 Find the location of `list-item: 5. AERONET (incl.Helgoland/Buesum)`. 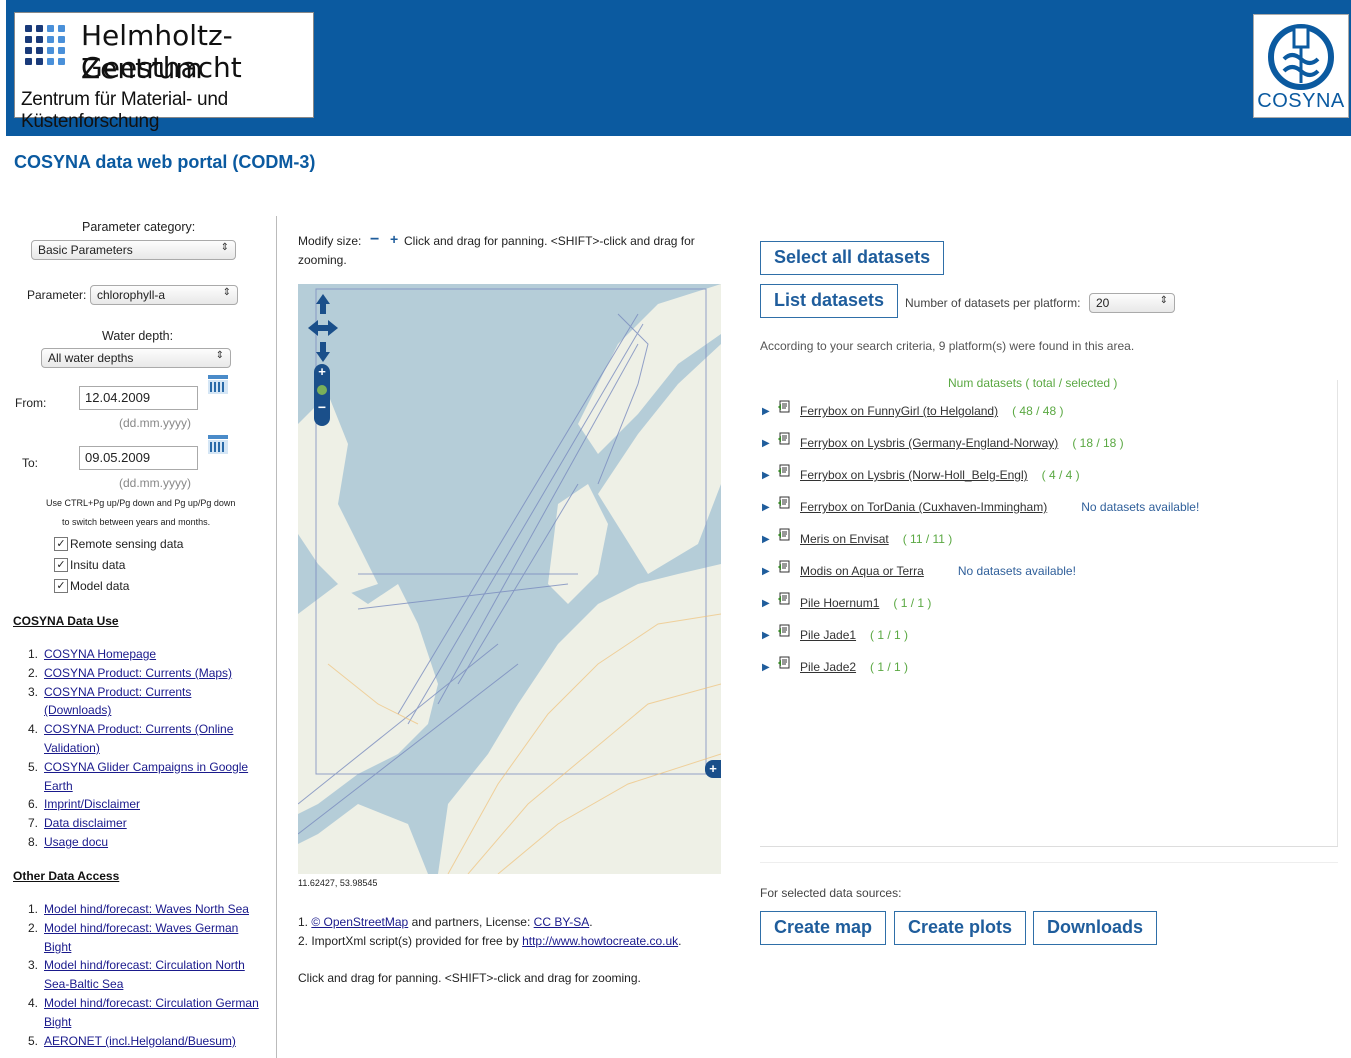

list-item: 5. AERONET (incl.Helgoland/Buesum) is located at coordinates (146, 1041).